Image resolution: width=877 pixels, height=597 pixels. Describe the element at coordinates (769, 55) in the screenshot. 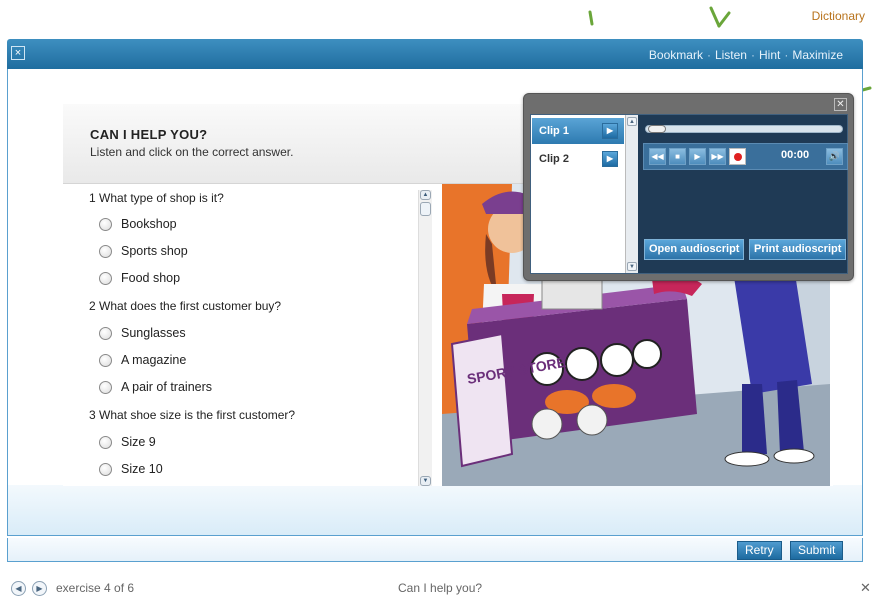

I see `hint-link: Hint` at that location.